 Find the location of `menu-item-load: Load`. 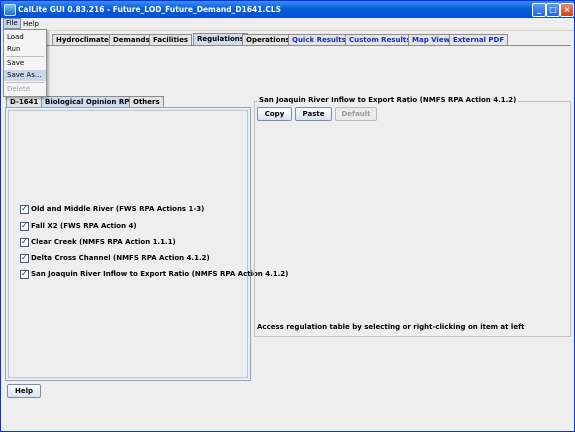

menu-item-load: Load is located at coordinates (25, 37).